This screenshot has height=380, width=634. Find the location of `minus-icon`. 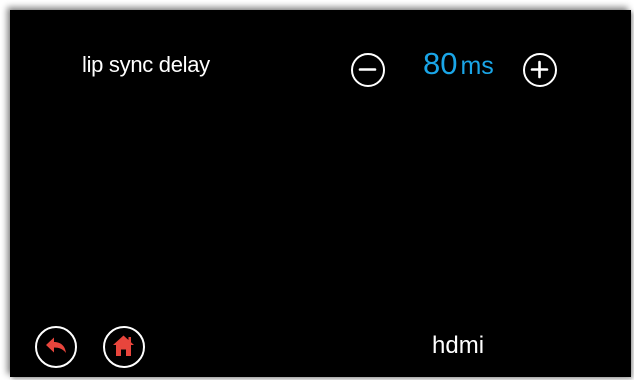

minus-icon is located at coordinates (367, 69).